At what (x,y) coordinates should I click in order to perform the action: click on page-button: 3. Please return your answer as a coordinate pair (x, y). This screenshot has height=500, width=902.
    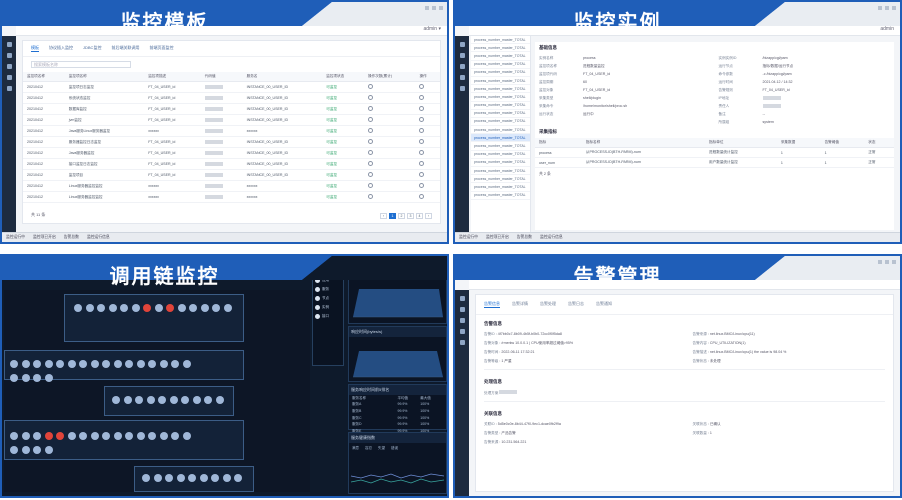
    Looking at the image, I should click on (410, 216).